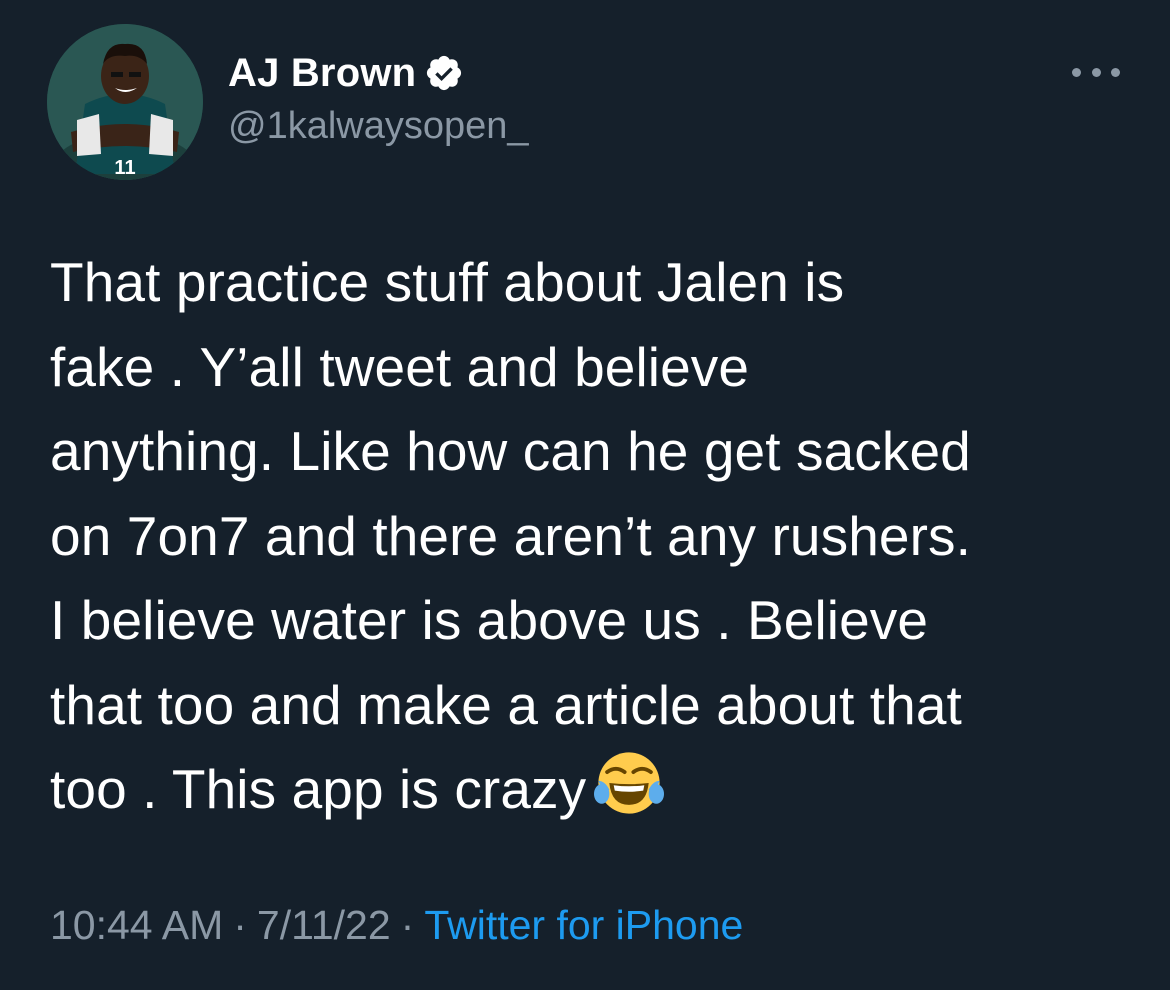 The height and width of the screenshot is (990, 1170). What do you see at coordinates (629, 783) in the screenshot?
I see `tears-of-joy-emoji-icon` at bounding box center [629, 783].